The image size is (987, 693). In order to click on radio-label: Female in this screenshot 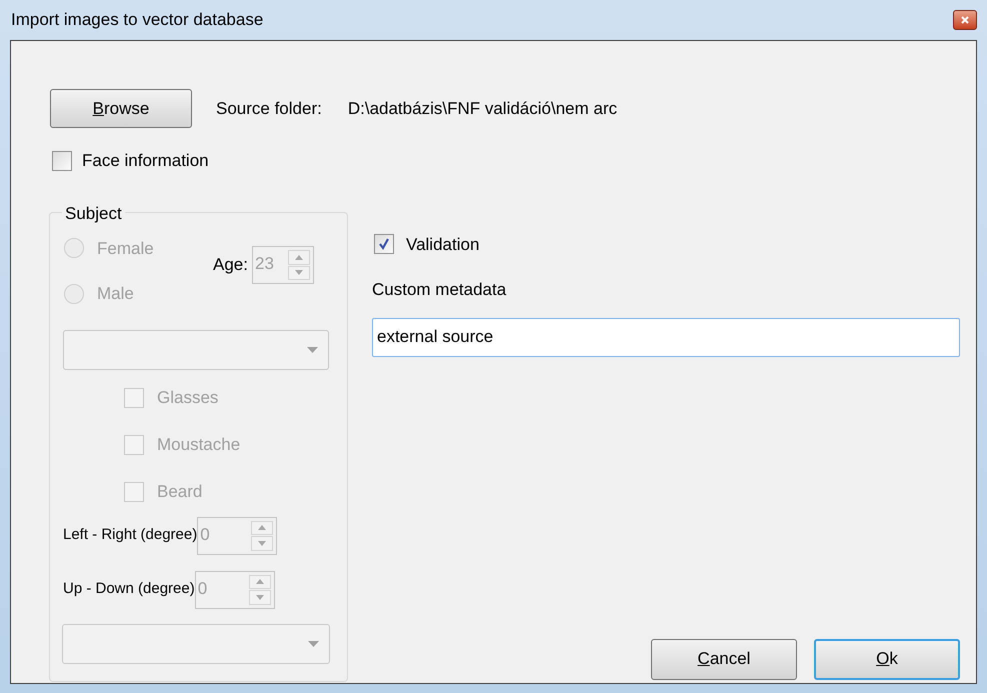, I will do `click(125, 249)`.